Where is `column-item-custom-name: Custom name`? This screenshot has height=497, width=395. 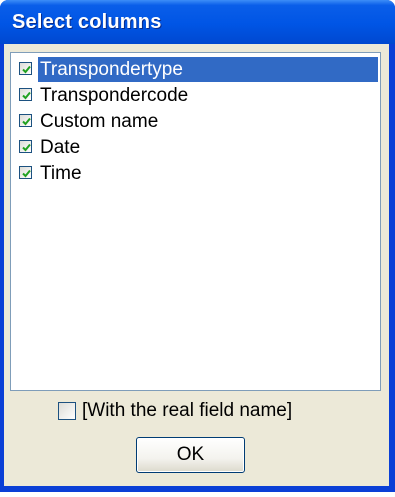 column-item-custom-name: Custom name is located at coordinates (197, 121).